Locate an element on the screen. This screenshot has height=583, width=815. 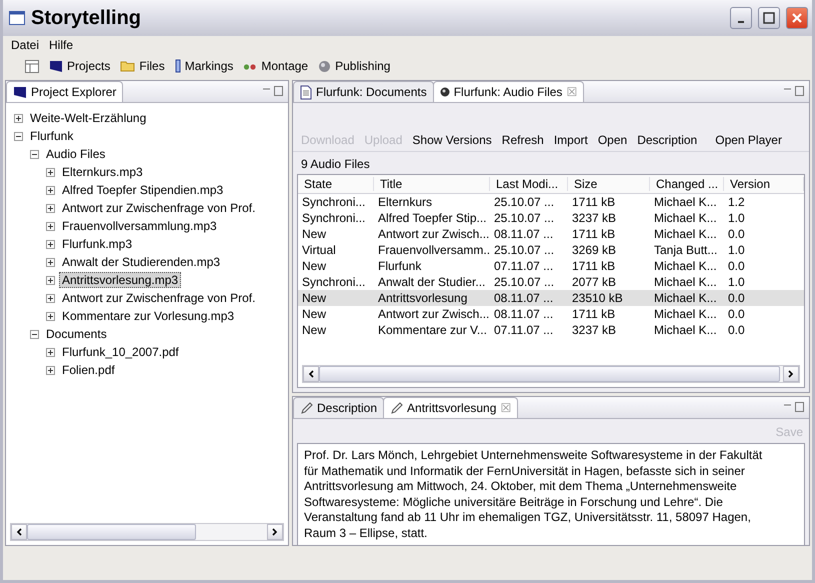
tree-item: Frauenvollversammlung.mp3 is located at coordinates (139, 226).